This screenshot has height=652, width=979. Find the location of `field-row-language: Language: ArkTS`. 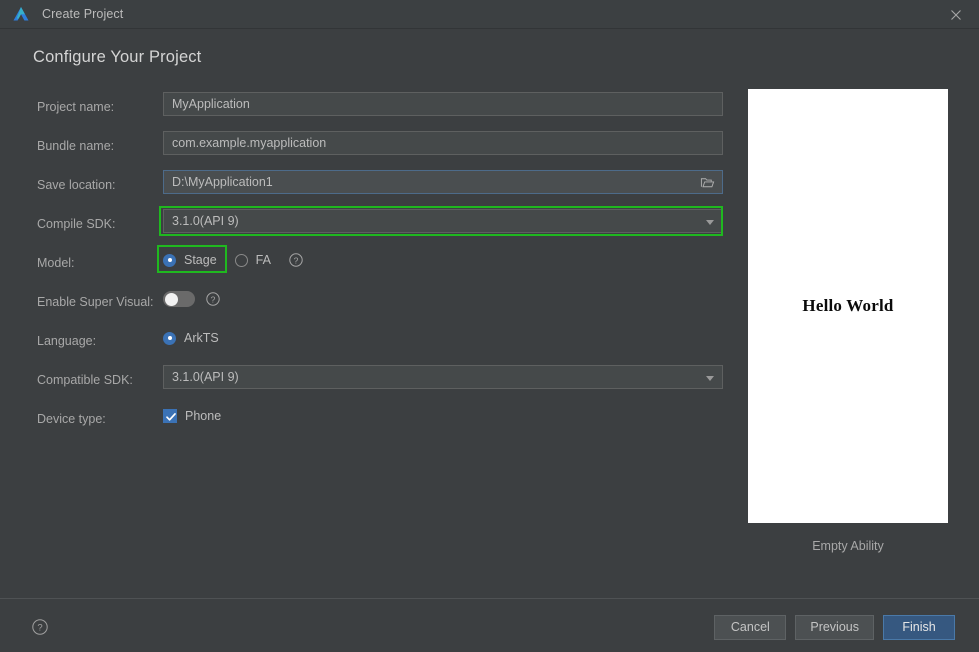

field-row-language: Language: ArkTS is located at coordinates (382, 345).